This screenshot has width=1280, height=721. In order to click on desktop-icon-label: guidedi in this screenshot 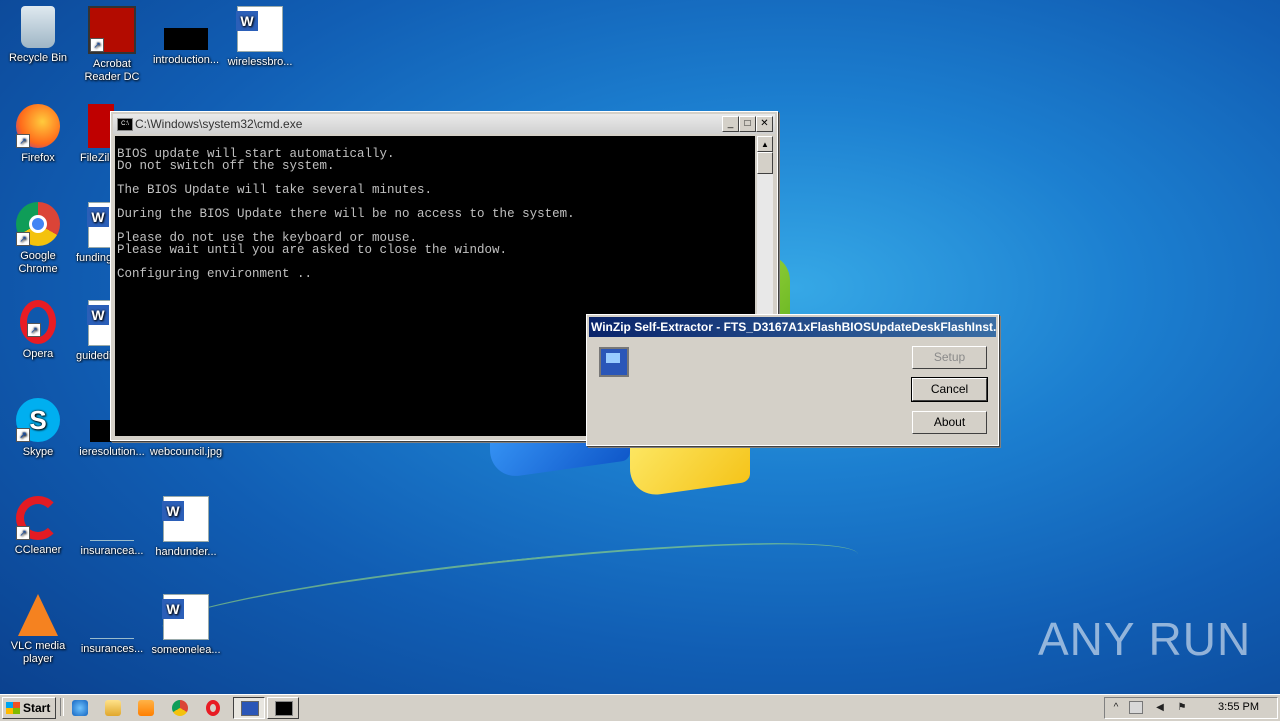, I will do `click(94, 356)`.